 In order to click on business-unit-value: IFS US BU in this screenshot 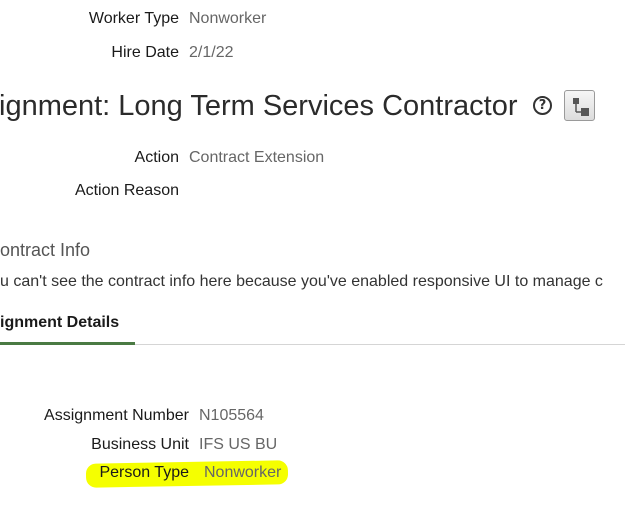, I will do `click(238, 444)`.